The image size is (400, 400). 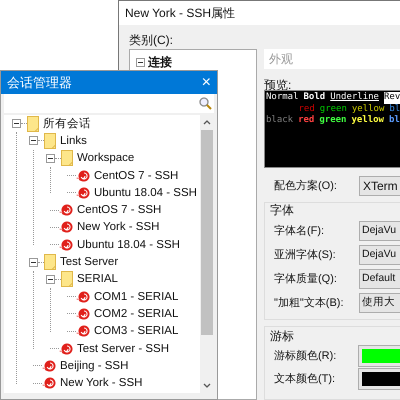 What do you see at coordinates (89, 262) in the screenshot?
I see `tree-item: Test Server` at bounding box center [89, 262].